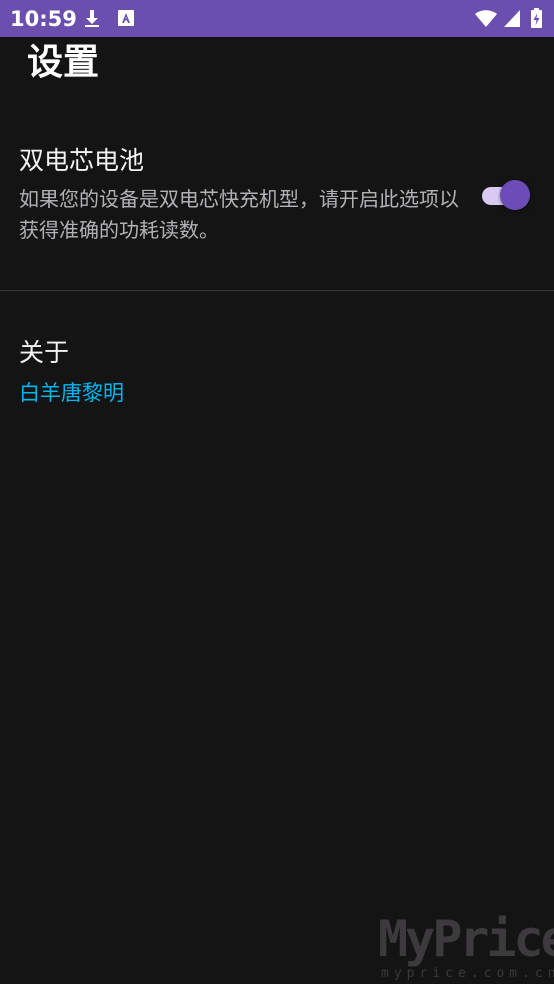  I want to click on divider, so click(277, 290).